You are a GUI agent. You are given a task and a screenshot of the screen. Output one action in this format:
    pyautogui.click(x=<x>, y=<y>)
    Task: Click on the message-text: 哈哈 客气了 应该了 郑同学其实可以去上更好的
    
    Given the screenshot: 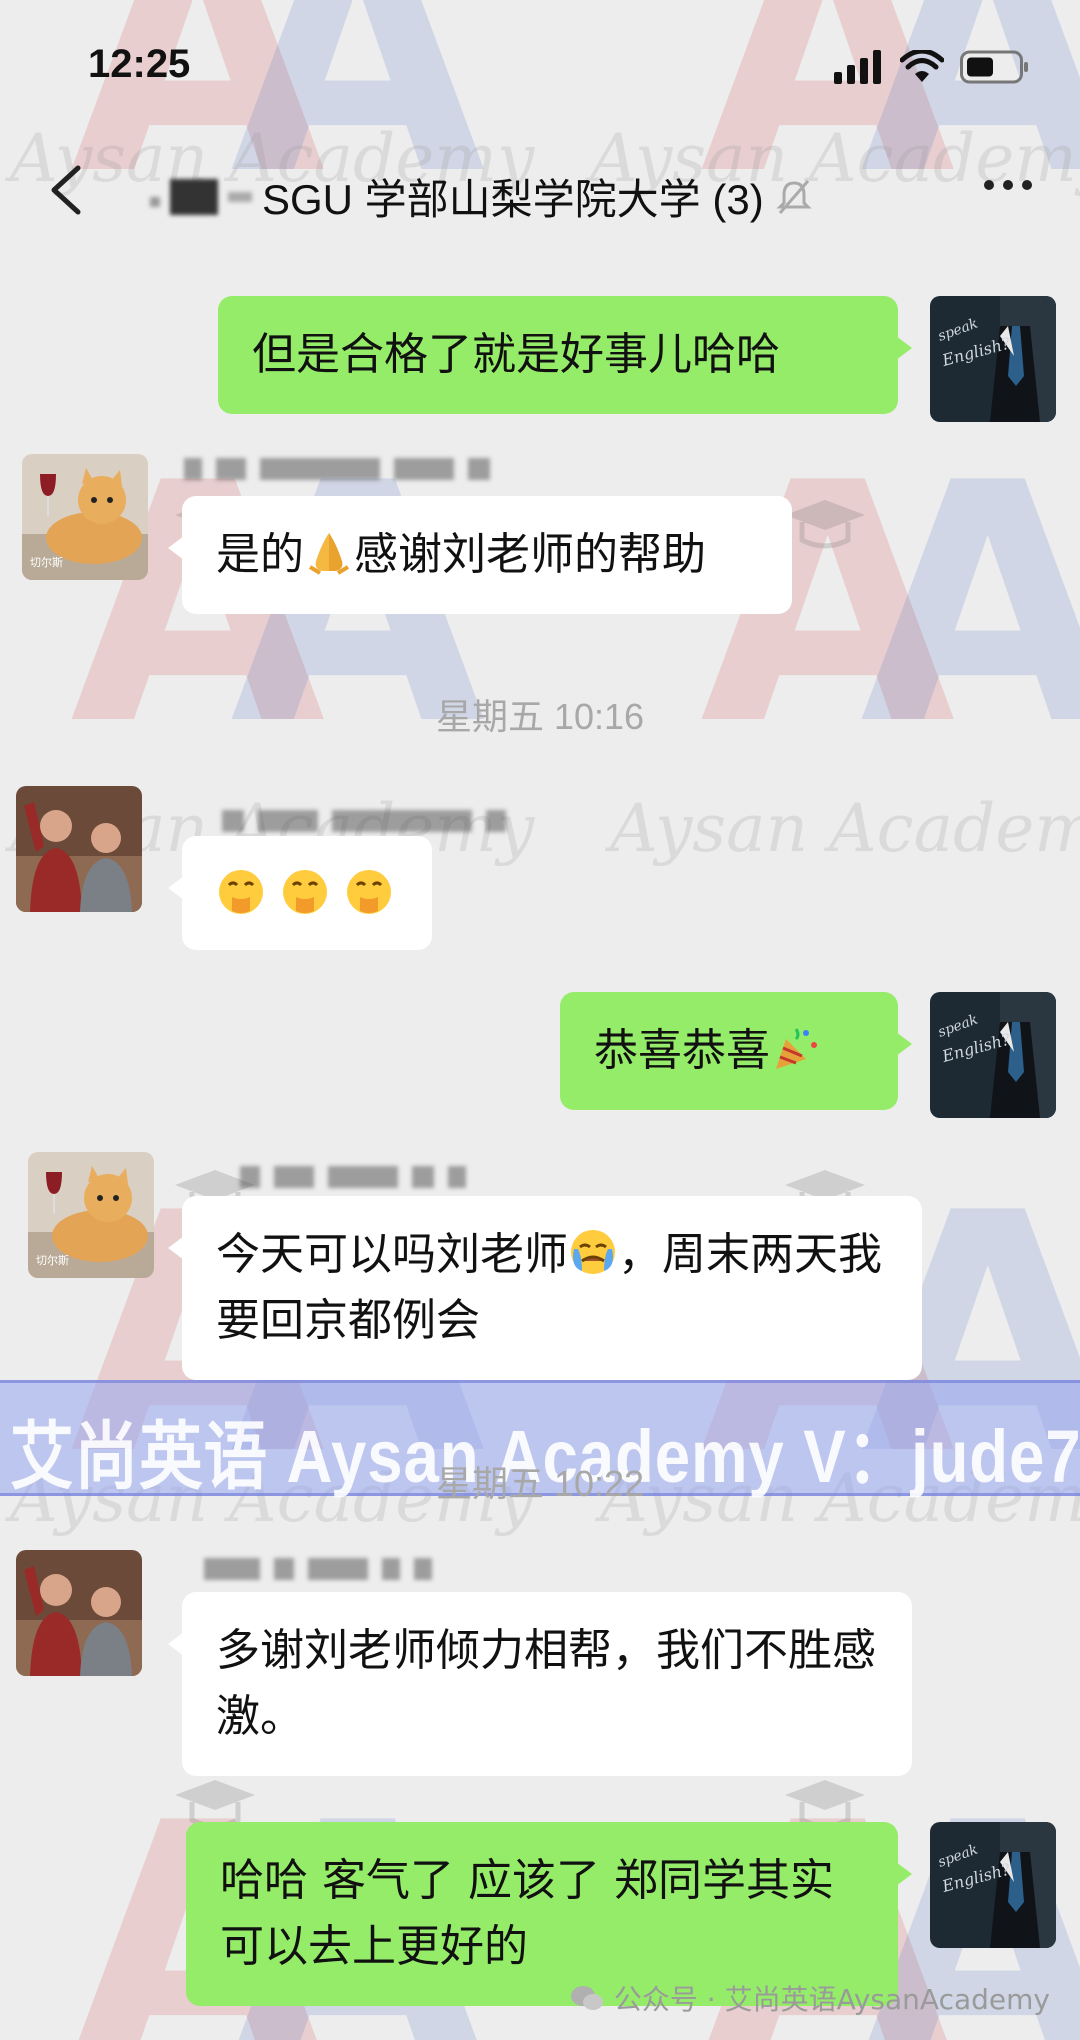 What is the action you would take?
    pyautogui.click(x=527, y=1913)
    